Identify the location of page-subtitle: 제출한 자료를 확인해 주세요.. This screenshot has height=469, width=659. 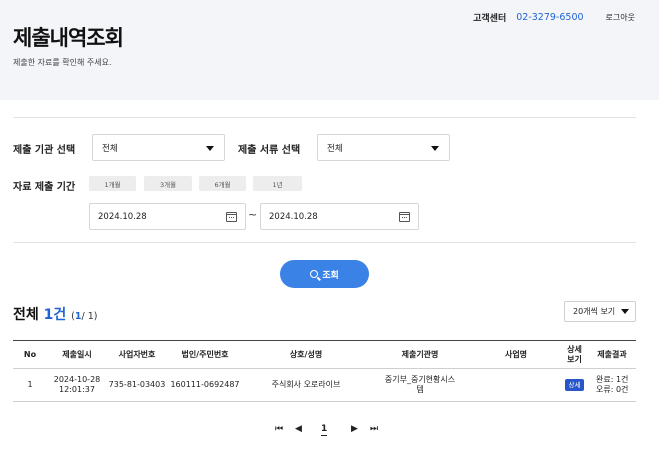
(62, 62).